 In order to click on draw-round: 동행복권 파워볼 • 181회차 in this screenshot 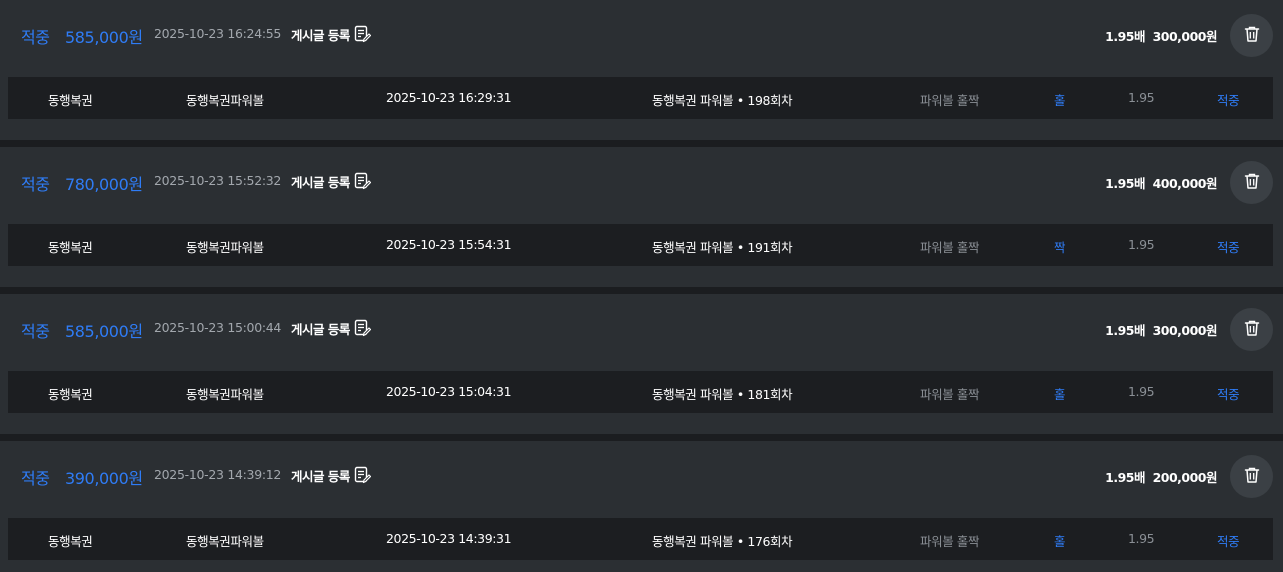, I will do `click(722, 394)`.